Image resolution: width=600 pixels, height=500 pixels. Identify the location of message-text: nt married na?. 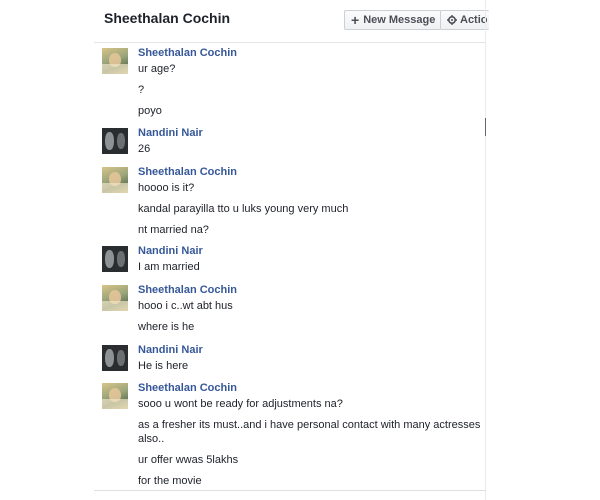
(173, 230).